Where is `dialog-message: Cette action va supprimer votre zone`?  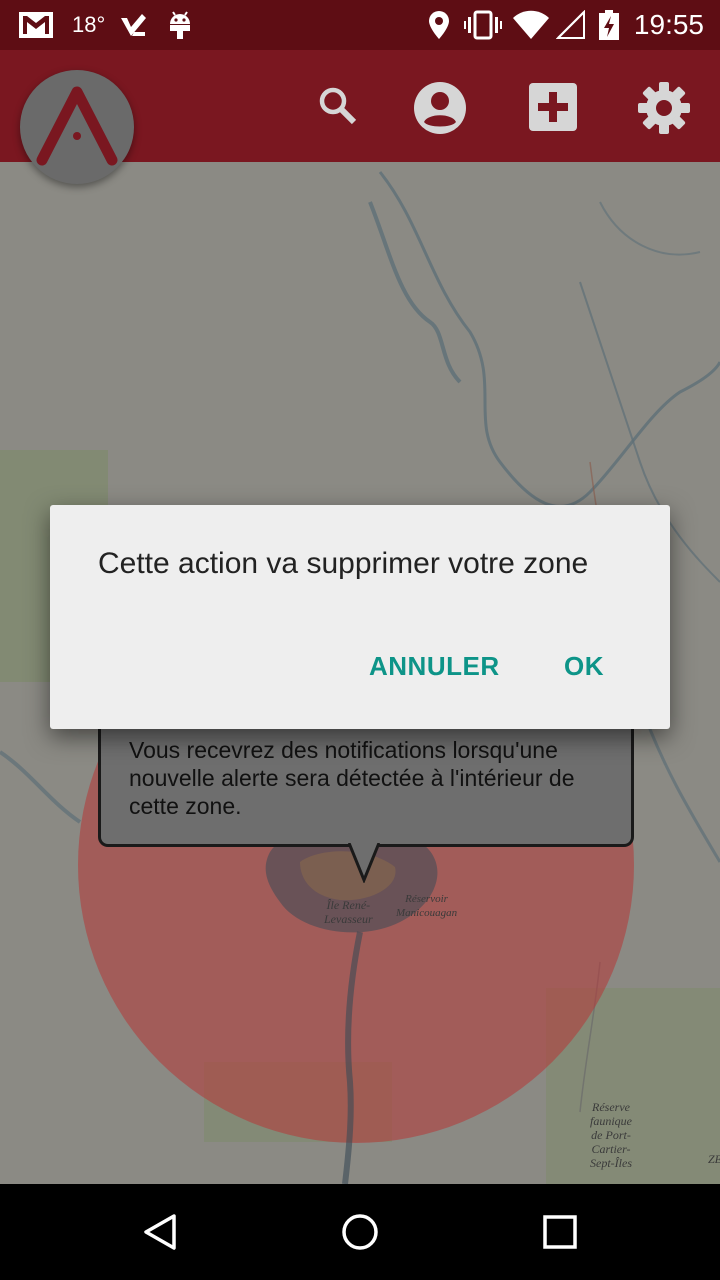 dialog-message: Cette action va supprimer votre zone is located at coordinates (343, 563).